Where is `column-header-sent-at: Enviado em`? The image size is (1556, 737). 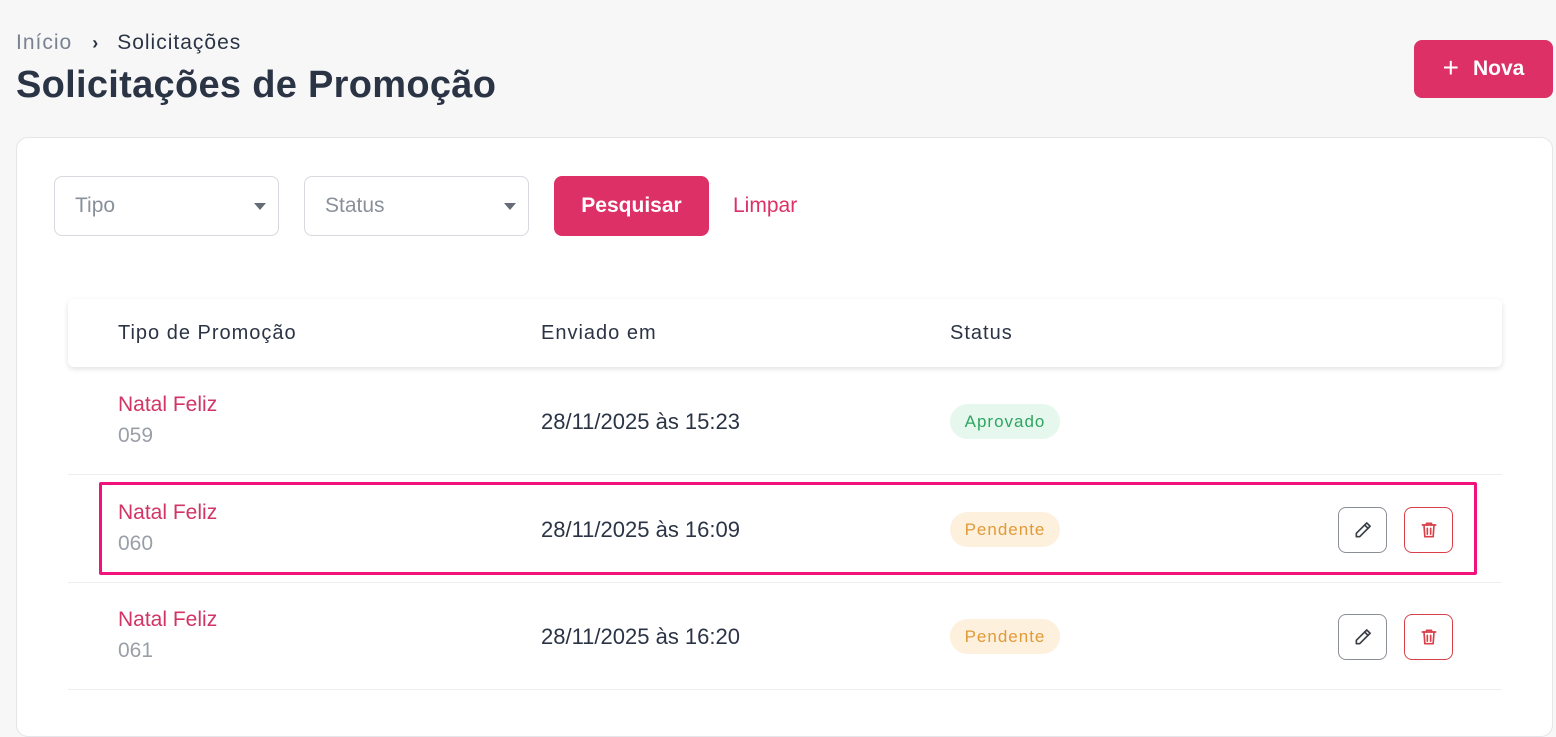 column-header-sent-at: Enviado em is located at coordinates (599, 333).